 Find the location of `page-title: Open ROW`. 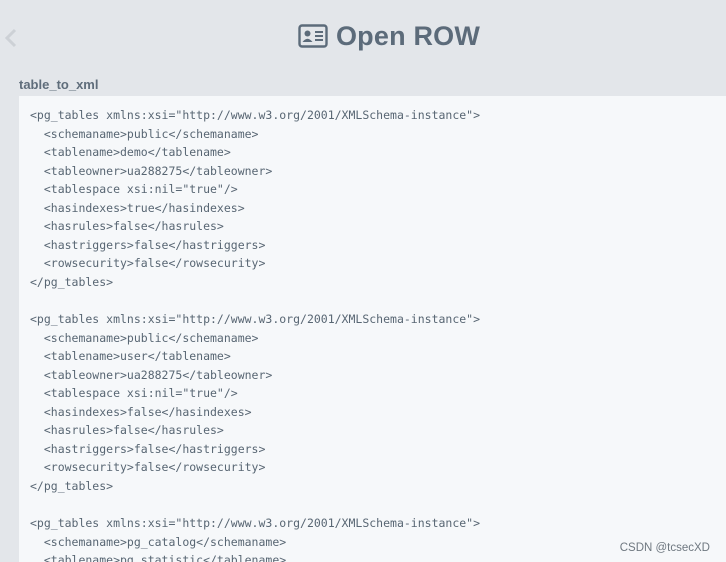

page-title: Open ROW is located at coordinates (408, 35).